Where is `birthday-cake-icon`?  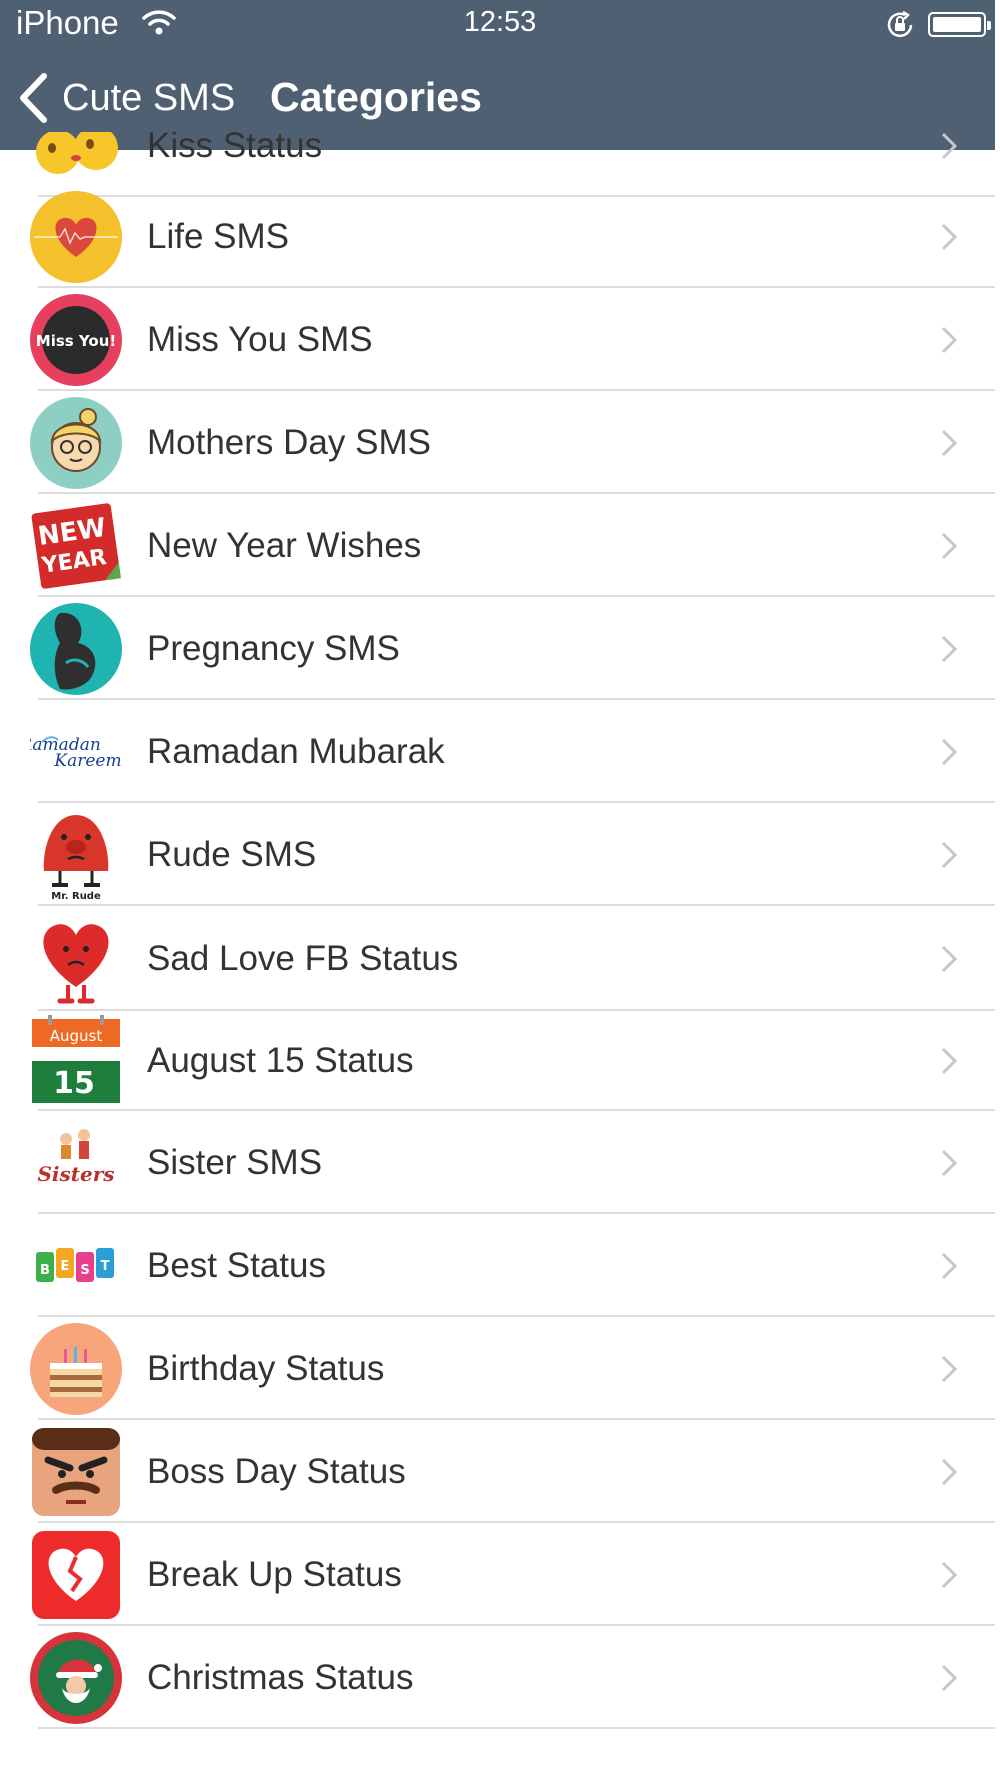 birthday-cake-icon is located at coordinates (76, 1368).